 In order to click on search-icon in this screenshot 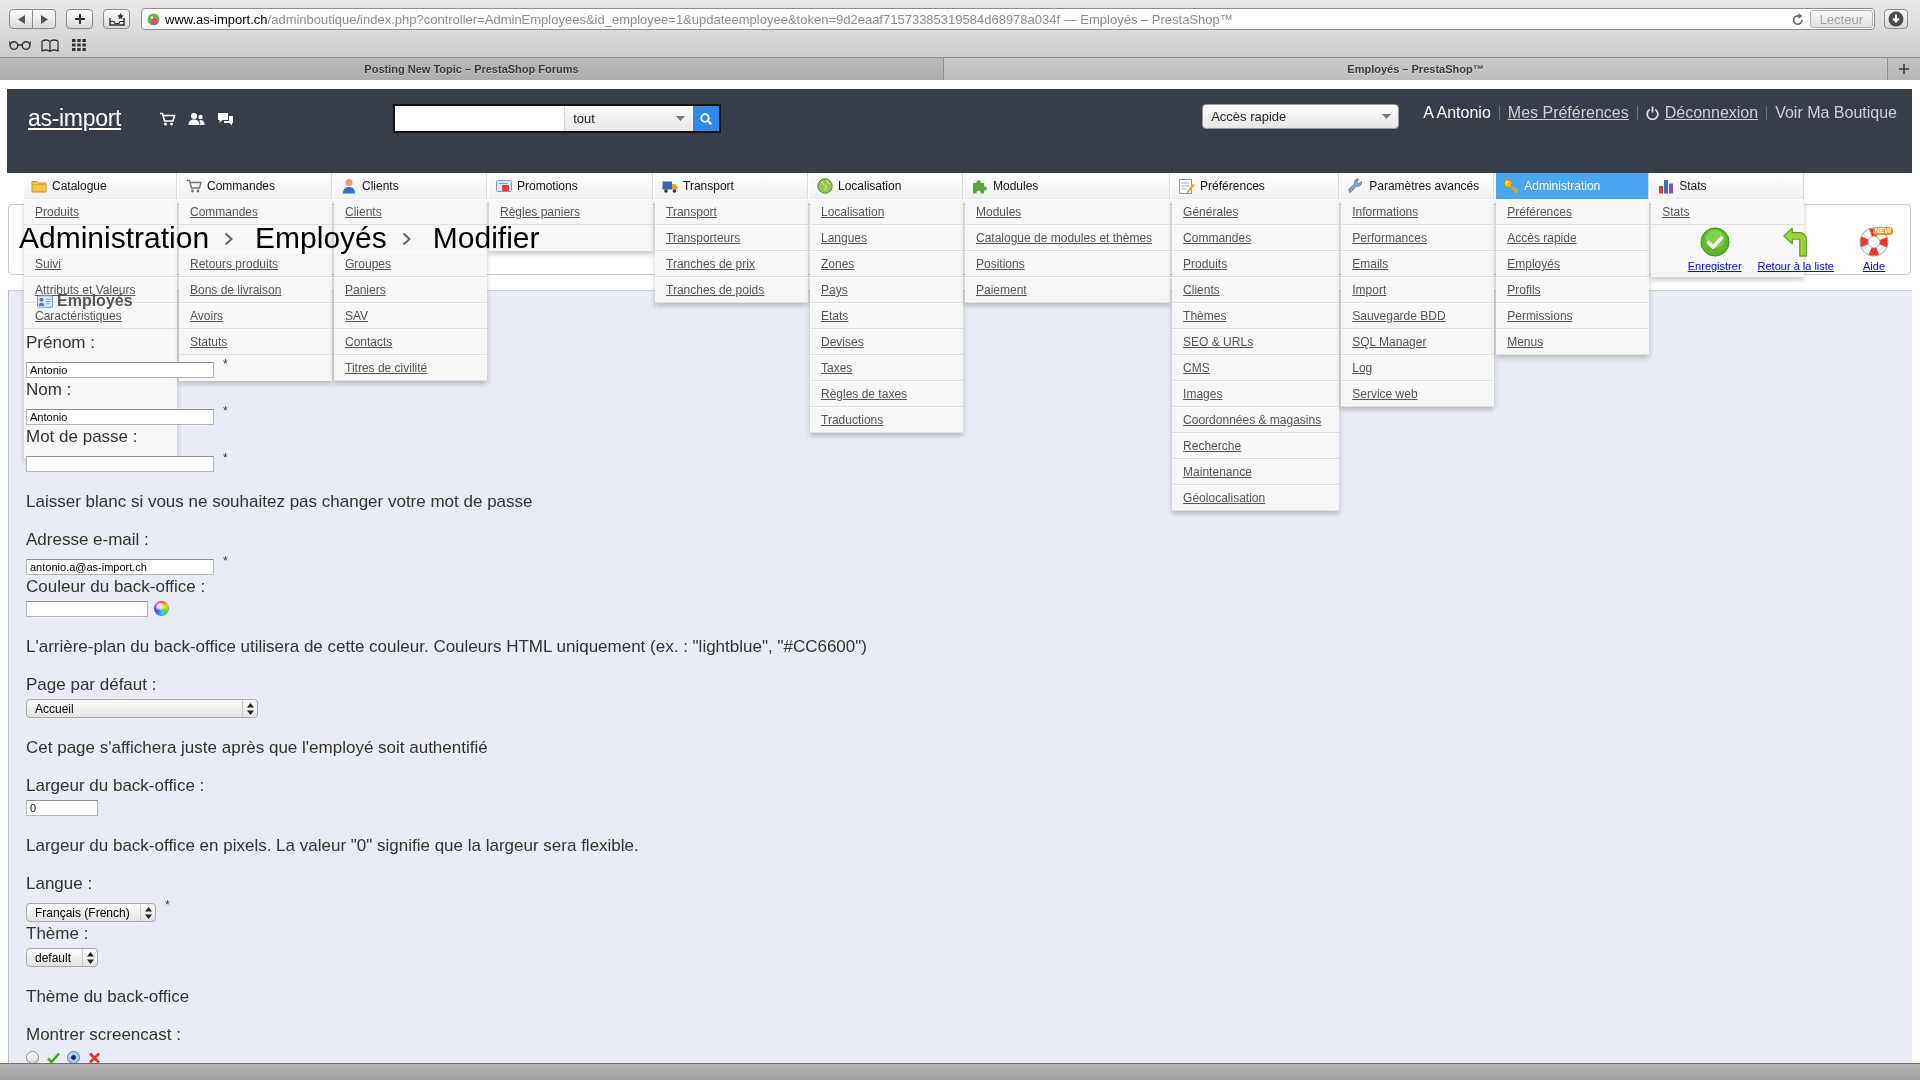, I will do `click(706, 118)`.